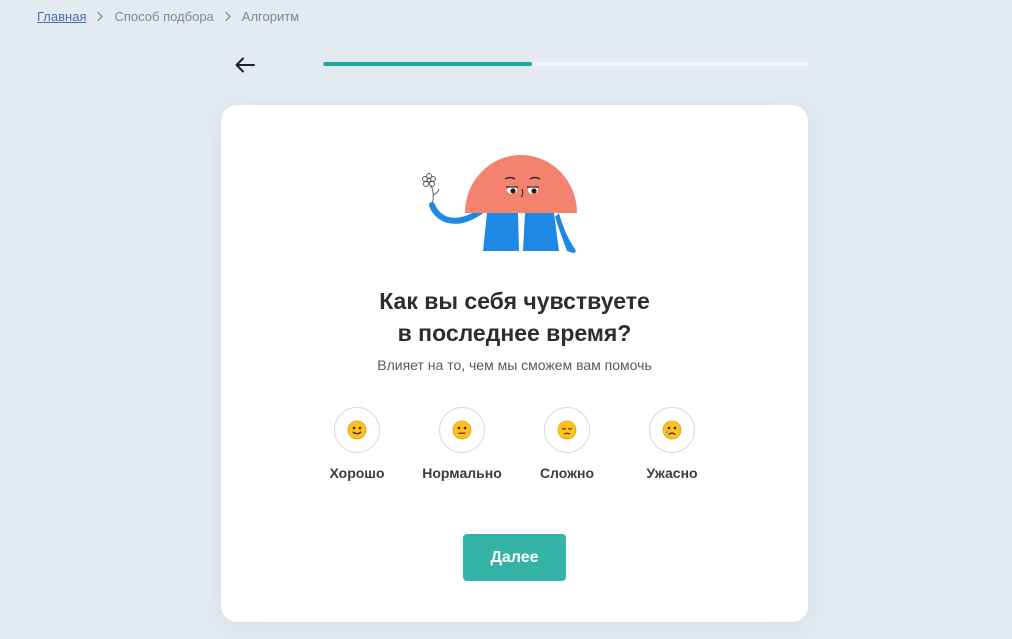 This screenshot has width=1012, height=639. I want to click on neutral-face-icon, so click(462, 430).